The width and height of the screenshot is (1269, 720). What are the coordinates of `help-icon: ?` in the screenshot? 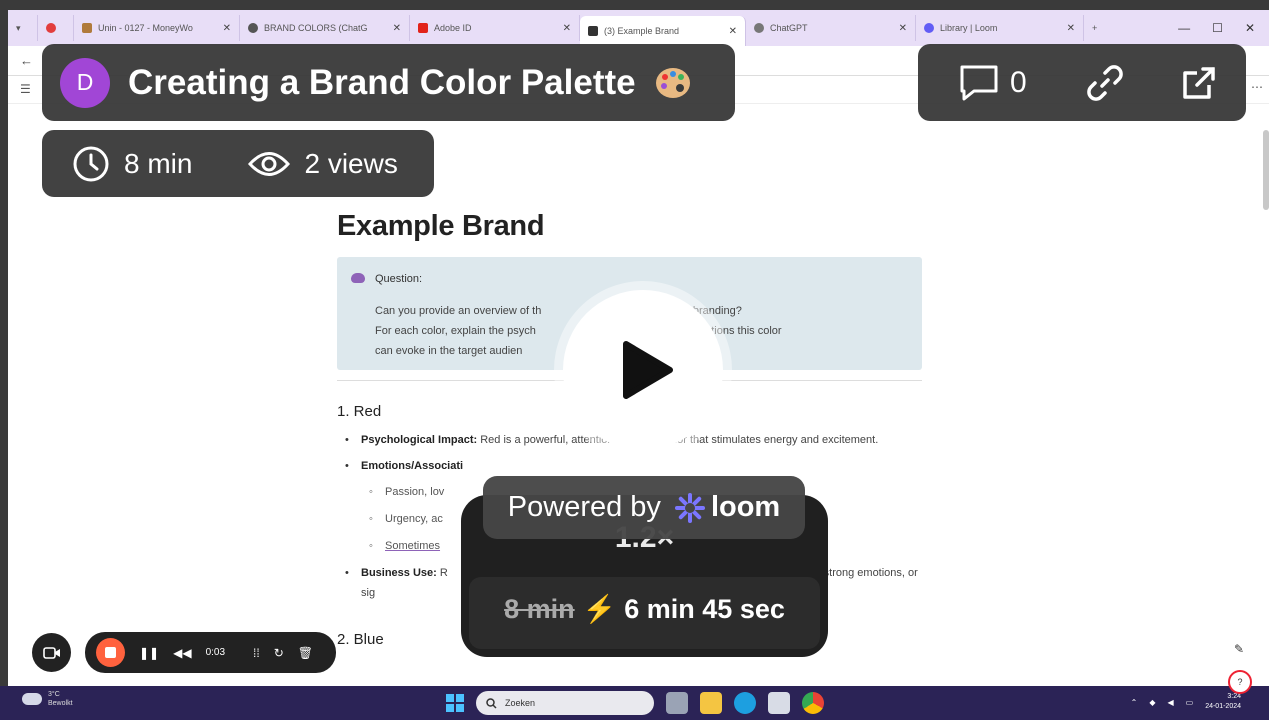 It's located at (1240, 682).